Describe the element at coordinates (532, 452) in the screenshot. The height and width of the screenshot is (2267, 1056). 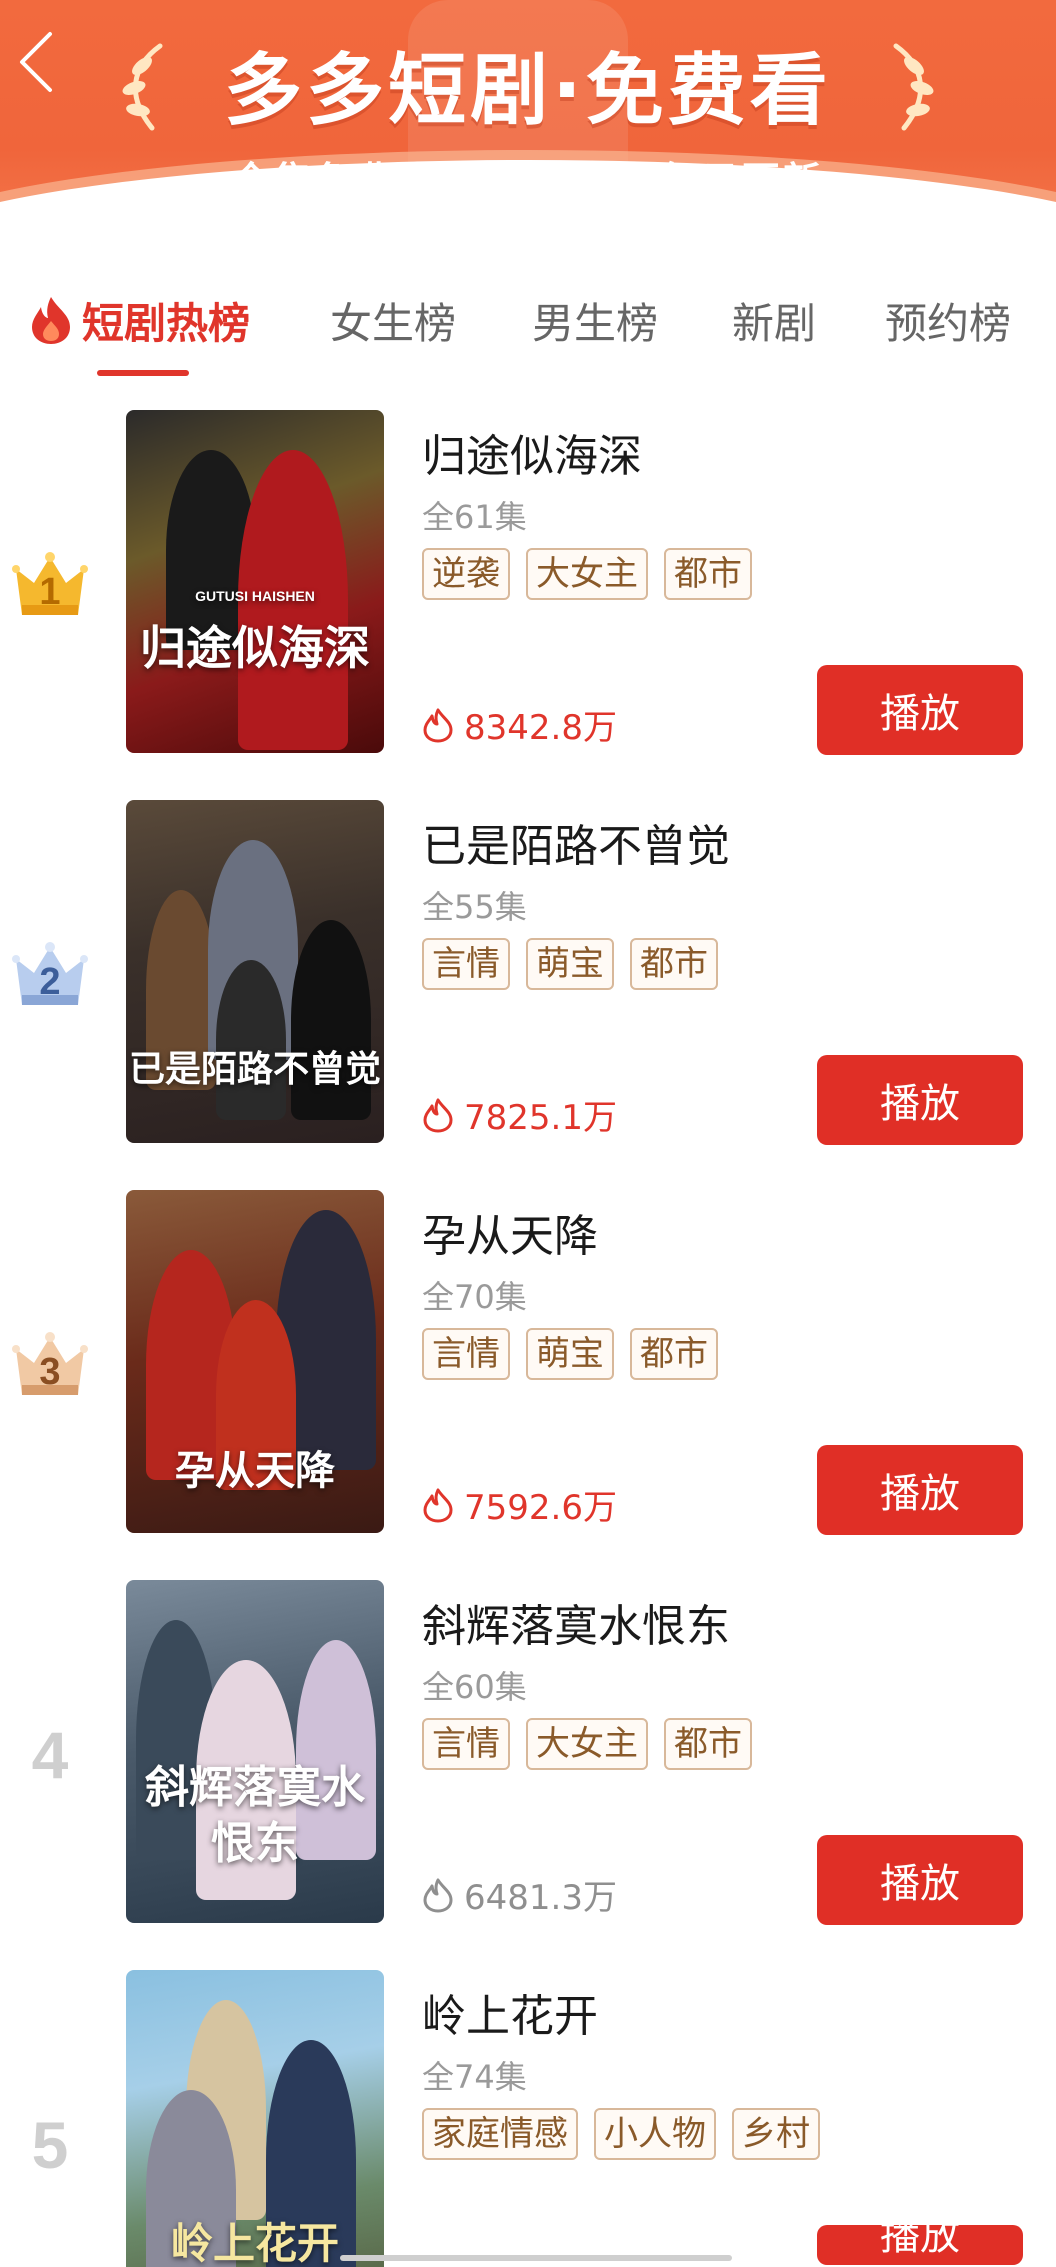
I see `drama-title: 归途似海深` at that location.